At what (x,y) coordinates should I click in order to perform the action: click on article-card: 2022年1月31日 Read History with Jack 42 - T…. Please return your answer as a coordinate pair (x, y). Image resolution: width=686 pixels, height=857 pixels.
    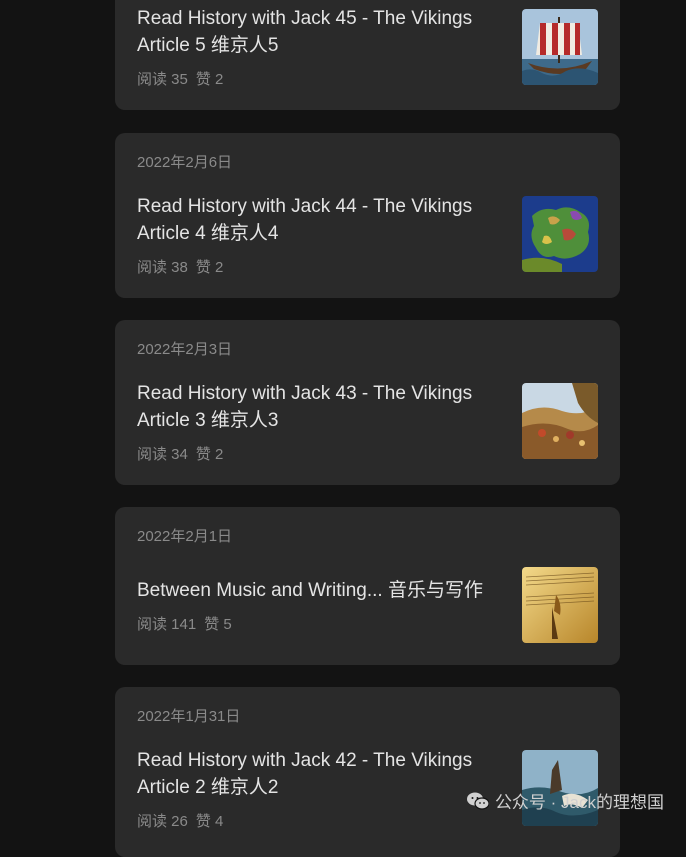
    Looking at the image, I should click on (367, 772).